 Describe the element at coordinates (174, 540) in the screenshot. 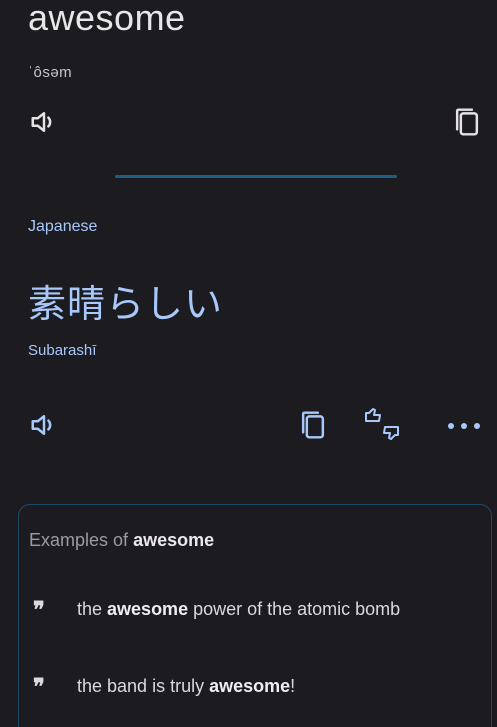

I see `examples-title-word: awesome` at that location.